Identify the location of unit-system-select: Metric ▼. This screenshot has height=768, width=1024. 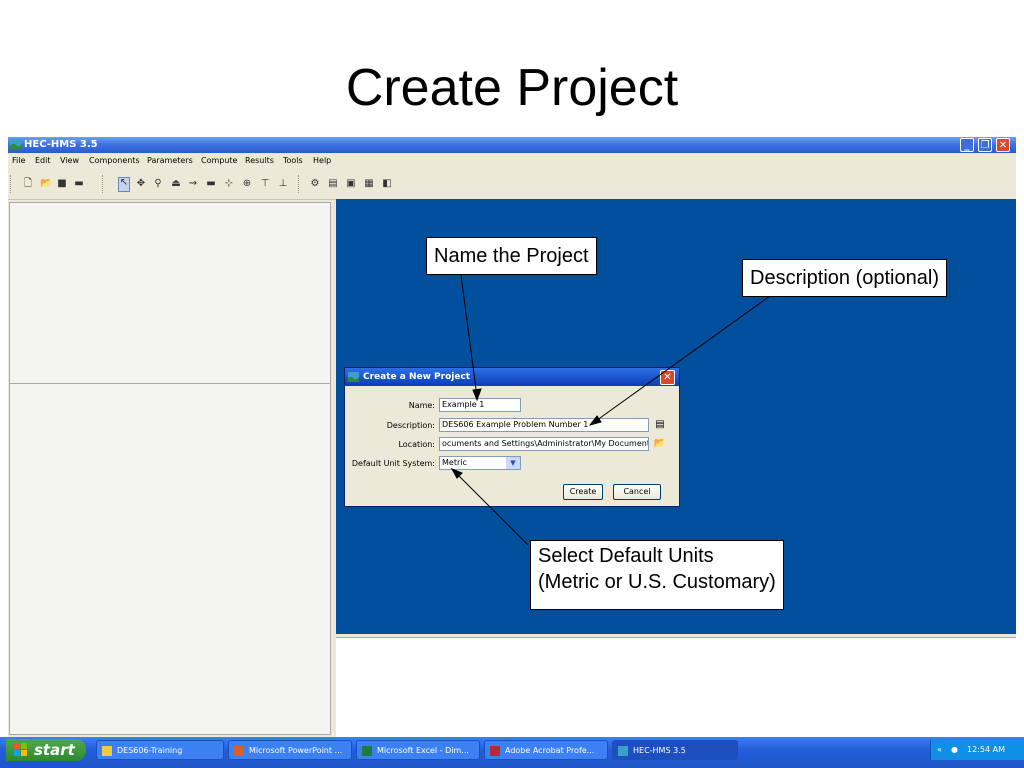
(480, 463).